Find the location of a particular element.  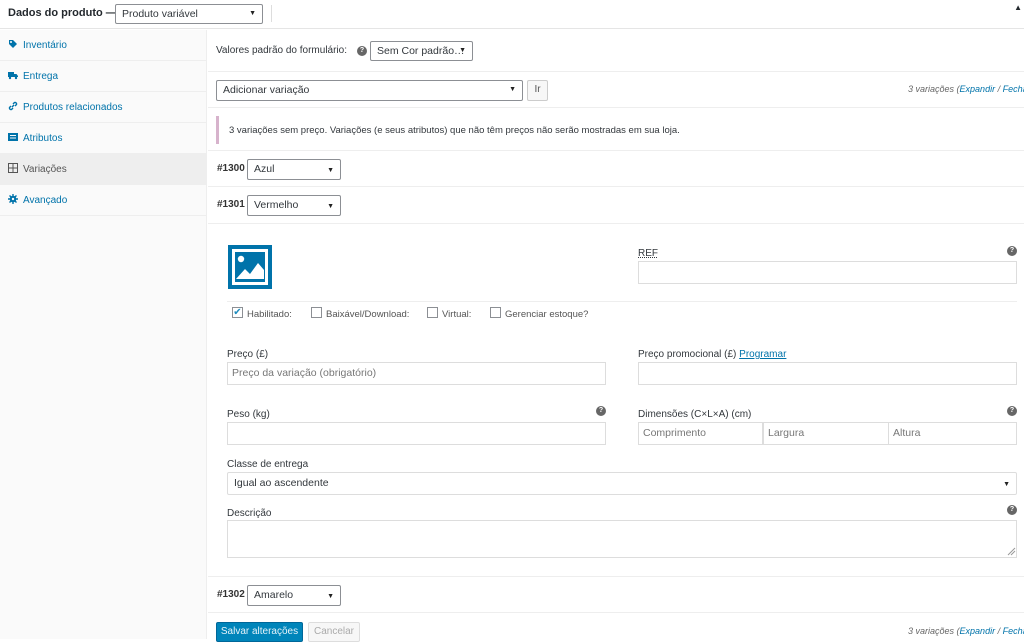

variations-count-footer: 3 variações (Expandir / Fechar) is located at coordinates (966, 631).